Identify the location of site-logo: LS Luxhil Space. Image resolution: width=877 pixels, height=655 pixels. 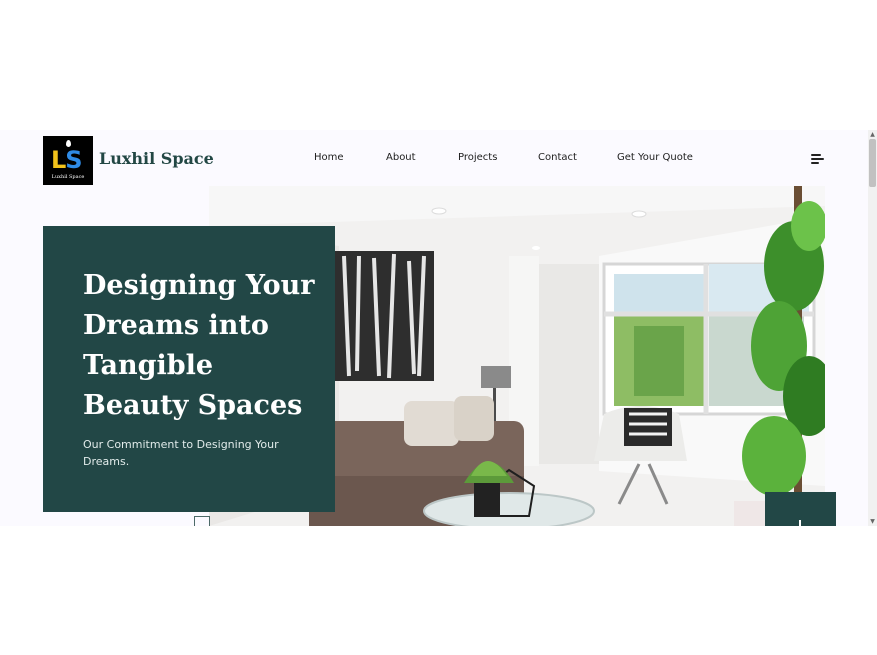
(68, 160).